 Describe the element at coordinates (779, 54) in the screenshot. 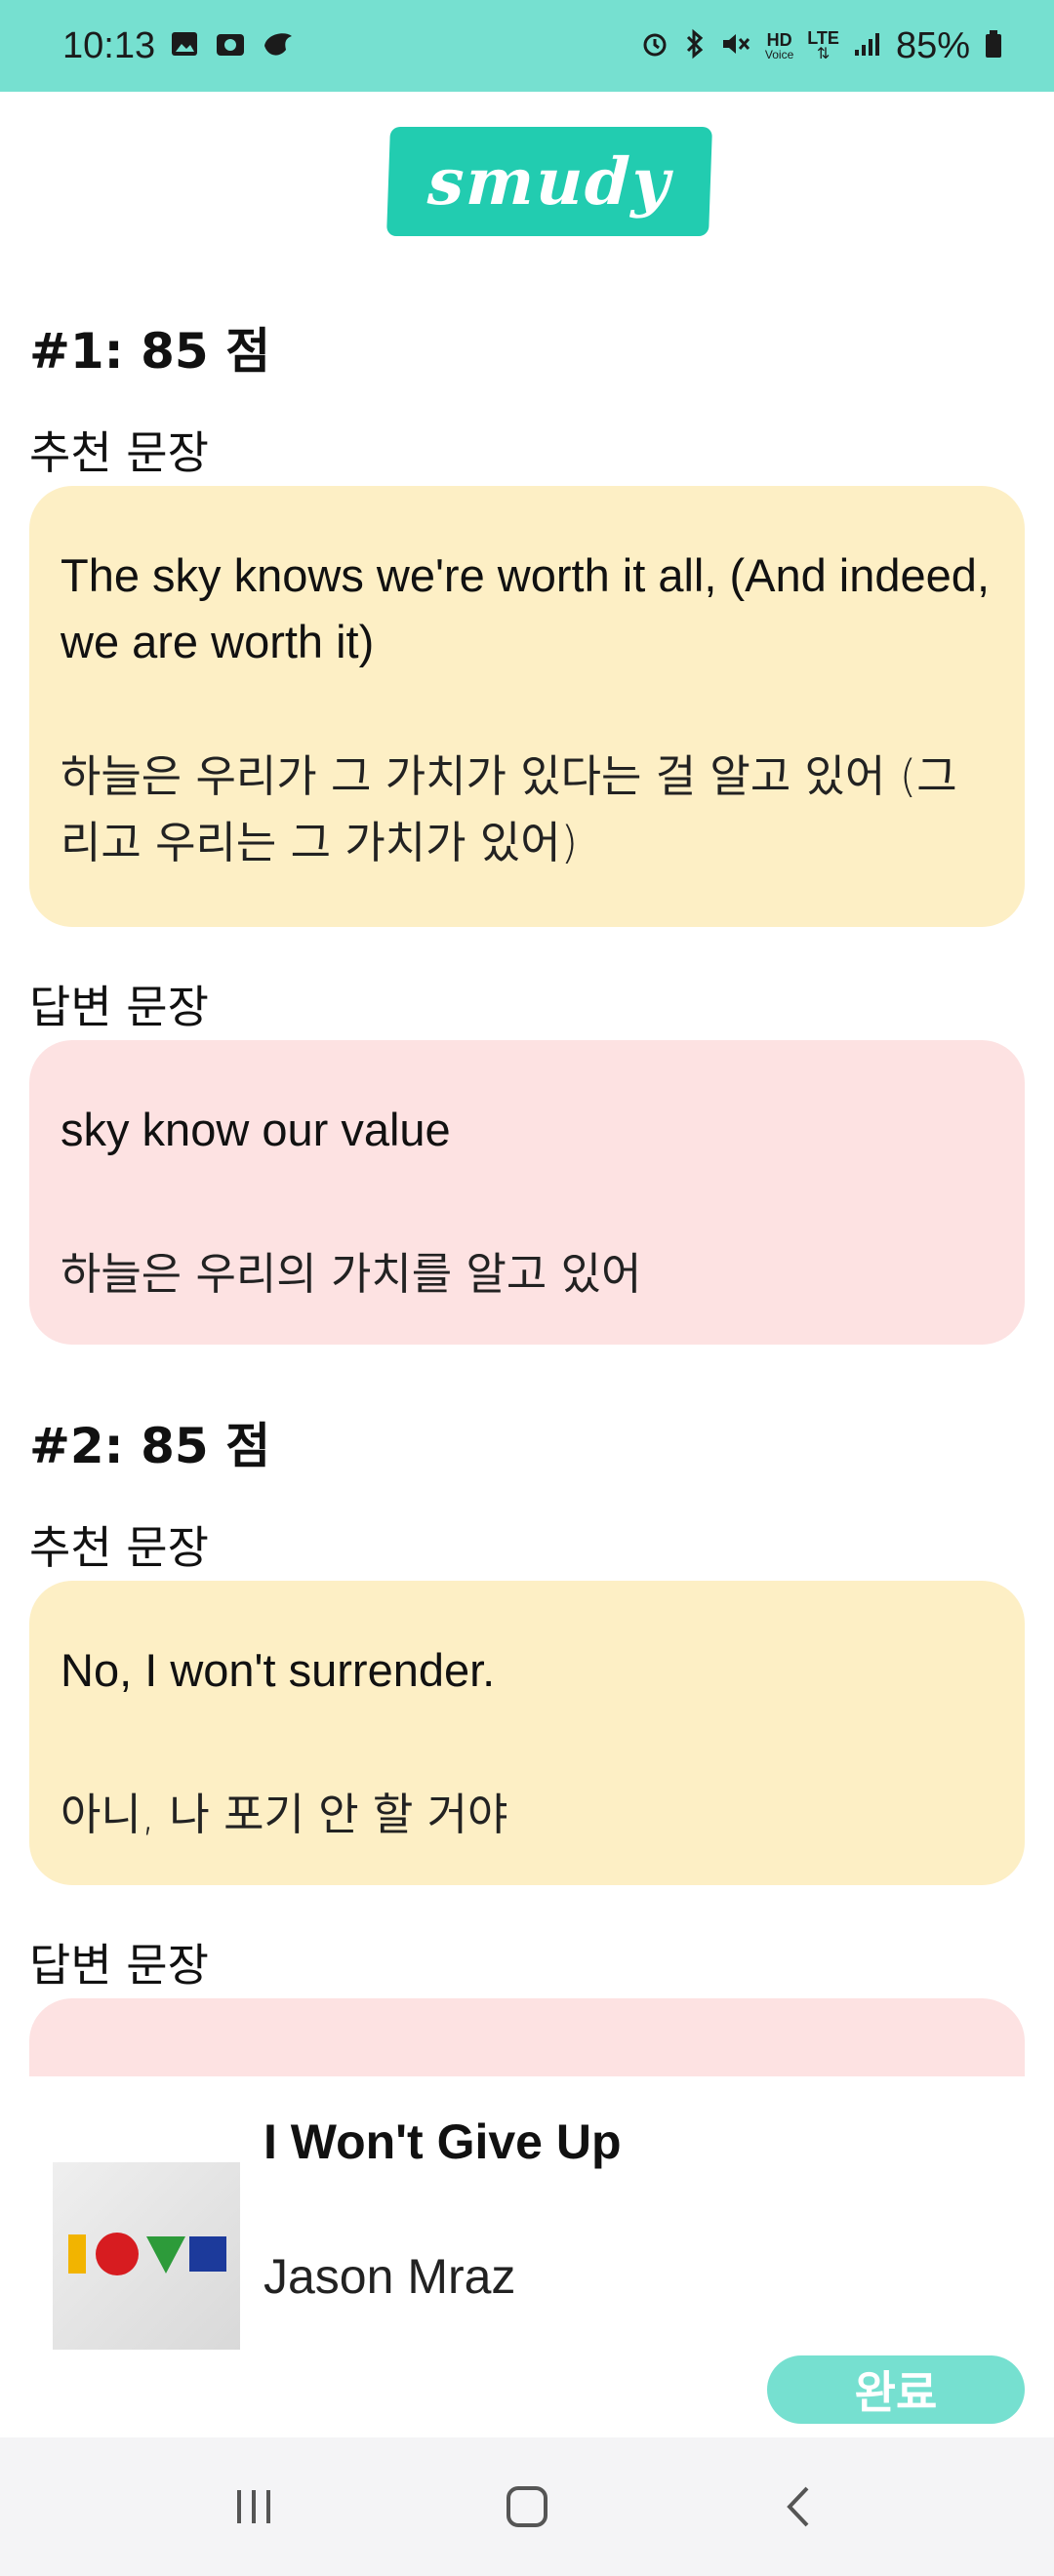

I see `voice-label: Voice` at that location.